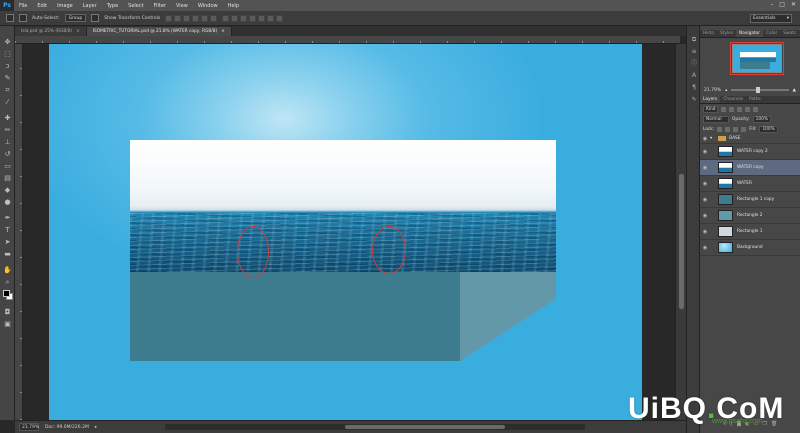  What do you see at coordinates (7, 66) in the screenshot?
I see `lasso-tool-icon: ↄ` at bounding box center [7, 66].